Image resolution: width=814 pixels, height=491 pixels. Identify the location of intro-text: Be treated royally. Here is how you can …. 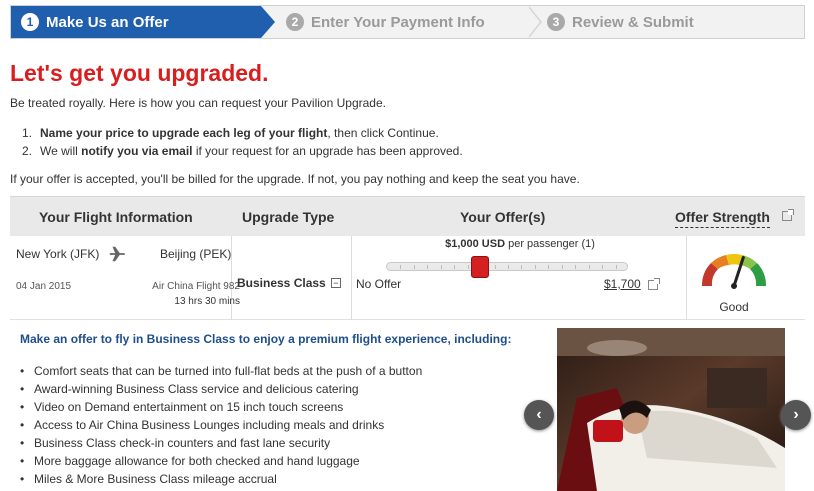
(198, 103).